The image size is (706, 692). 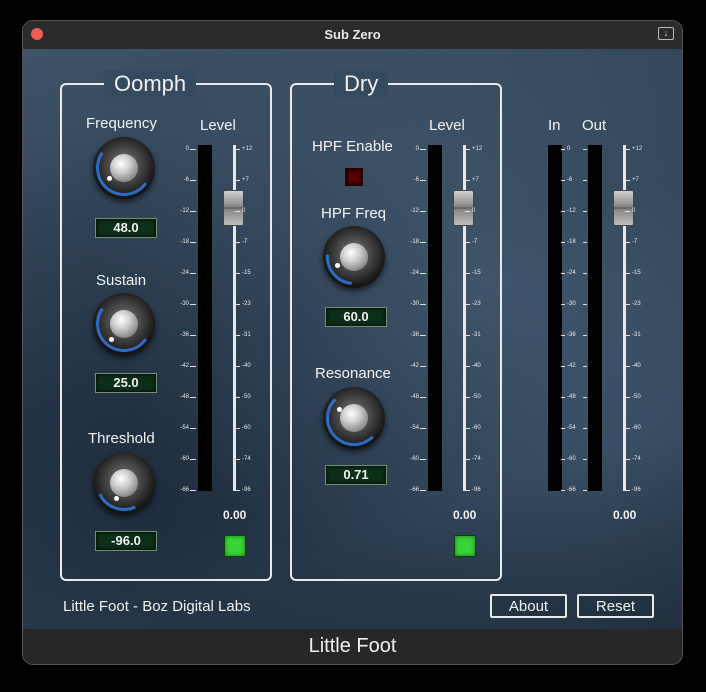 What do you see at coordinates (636, 335) in the screenshot?
I see `scale-label: -31` at bounding box center [636, 335].